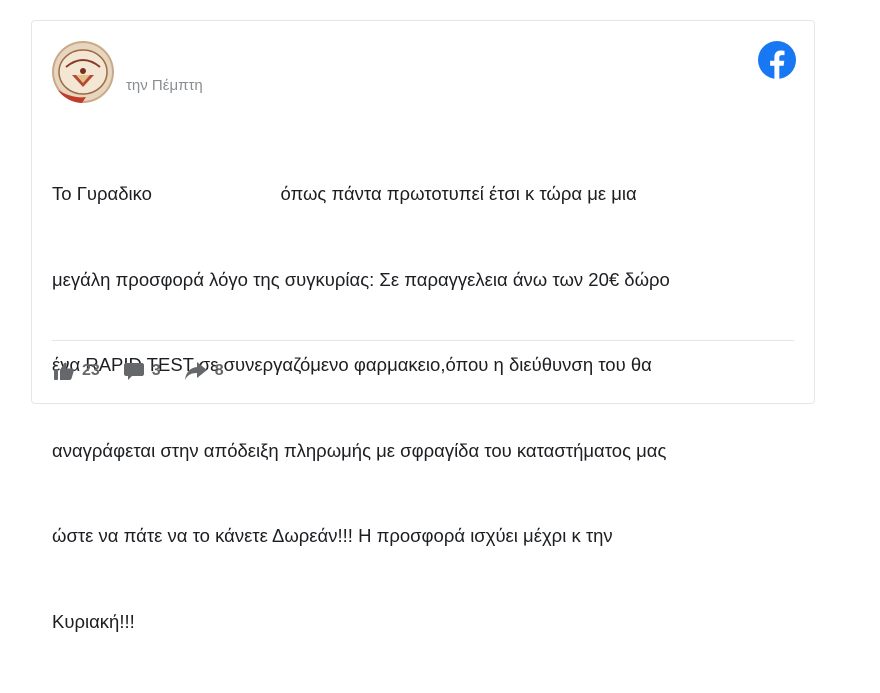 The height and width of the screenshot is (693, 880). I want to click on post-actions-bar: 23 3 8, so click(151, 371).